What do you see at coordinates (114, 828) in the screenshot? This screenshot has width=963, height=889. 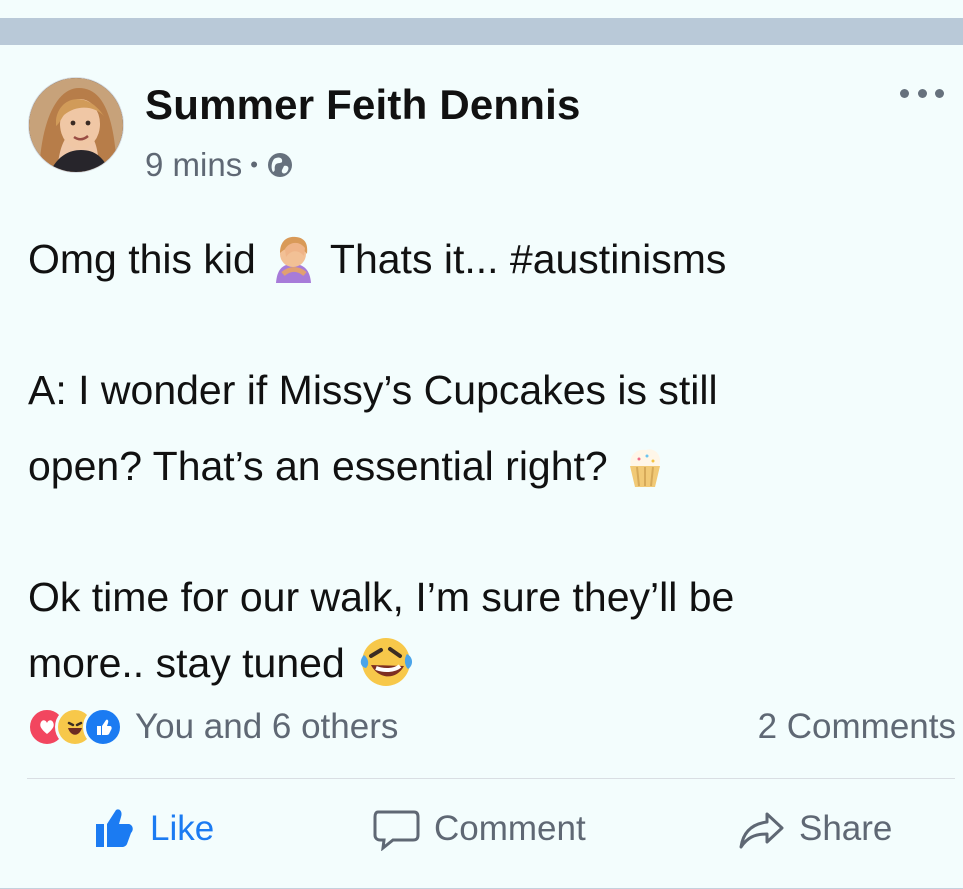 I see `thumbs-up-icon` at bounding box center [114, 828].